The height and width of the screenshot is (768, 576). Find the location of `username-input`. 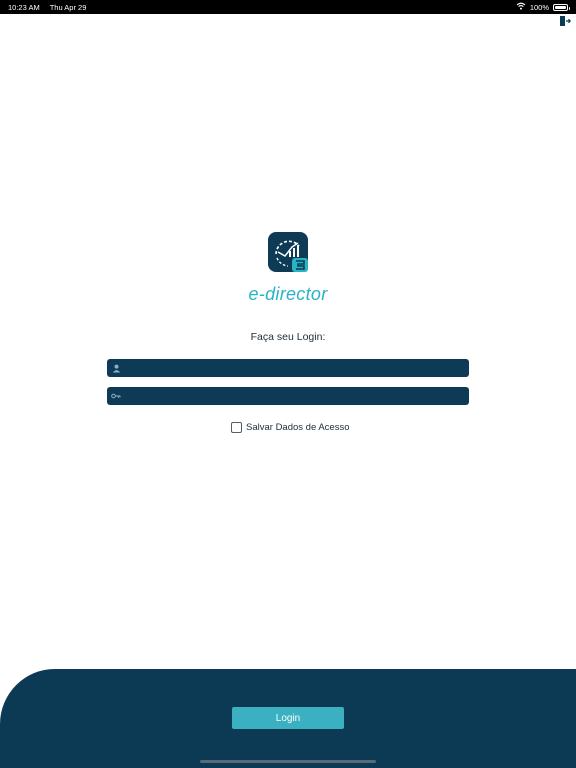

username-input is located at coordinates (295, 368).